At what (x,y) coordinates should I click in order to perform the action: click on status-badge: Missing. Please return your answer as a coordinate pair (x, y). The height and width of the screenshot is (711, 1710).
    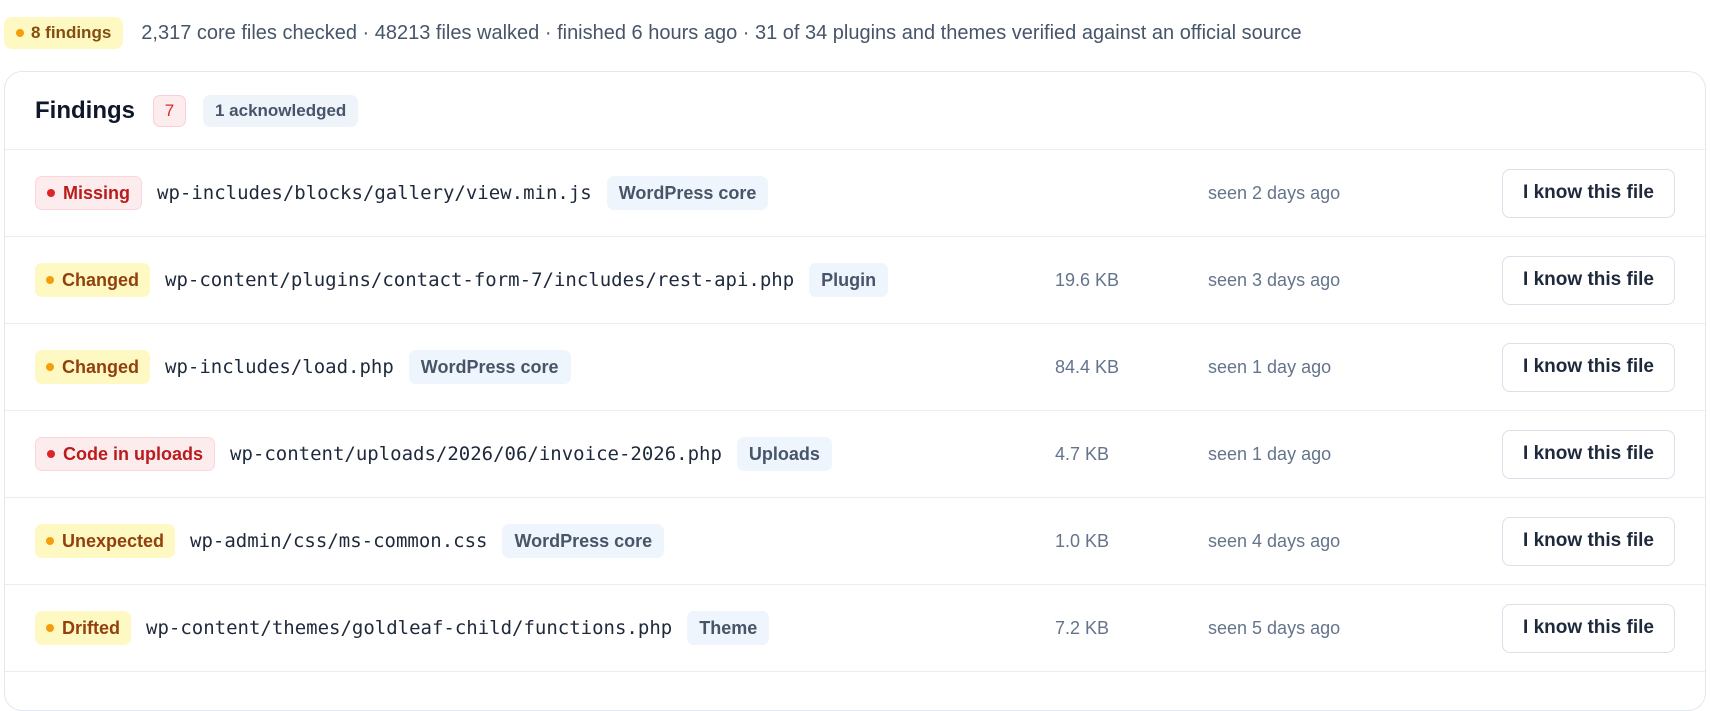
    Looking at the image, I should click on (89, 193).